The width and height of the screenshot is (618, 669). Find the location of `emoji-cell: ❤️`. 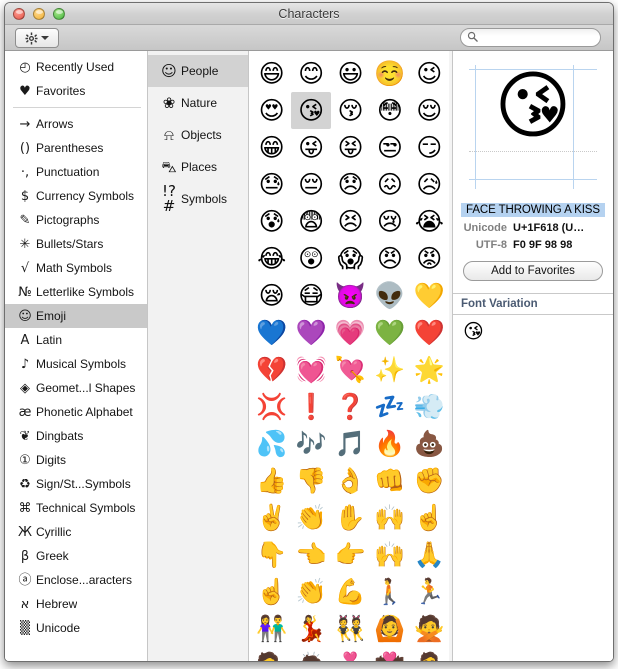

emoji-cell: ❤️ is located at coordinates (429, 332).